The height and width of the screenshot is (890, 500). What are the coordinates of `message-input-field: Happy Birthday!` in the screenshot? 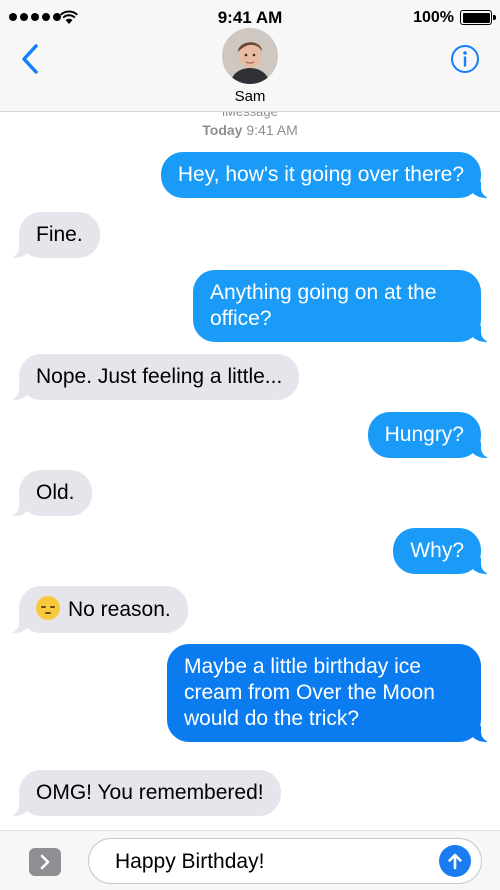 It's located at (285, 861).